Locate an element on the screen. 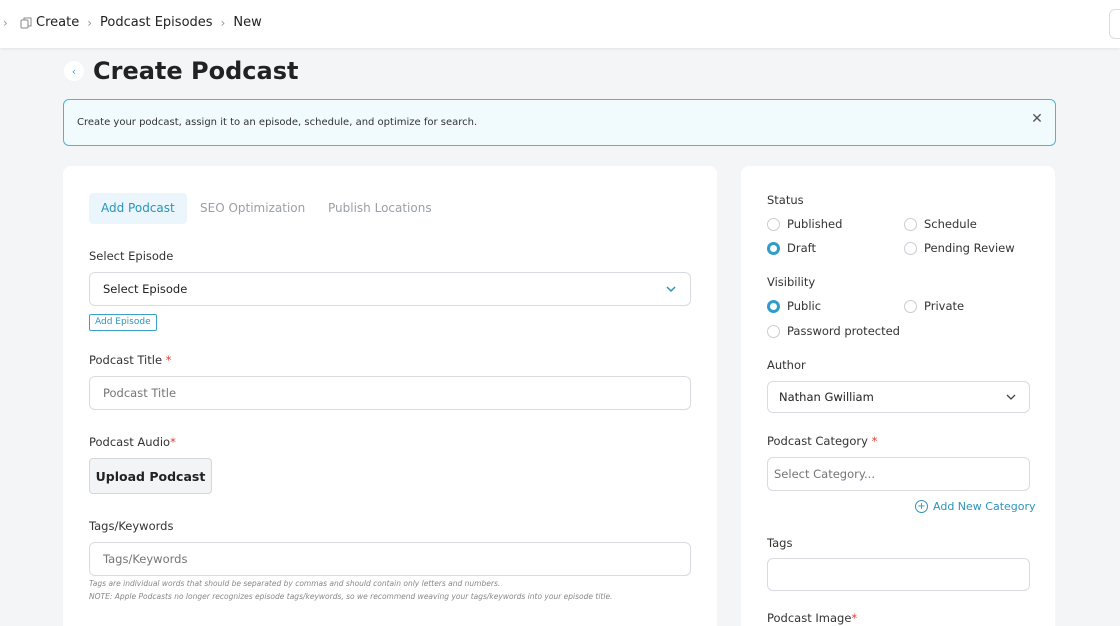 The height and width of the screenshot is (626, 1120). episode-select-value: Select Episode is located at coordinates (145, 289).